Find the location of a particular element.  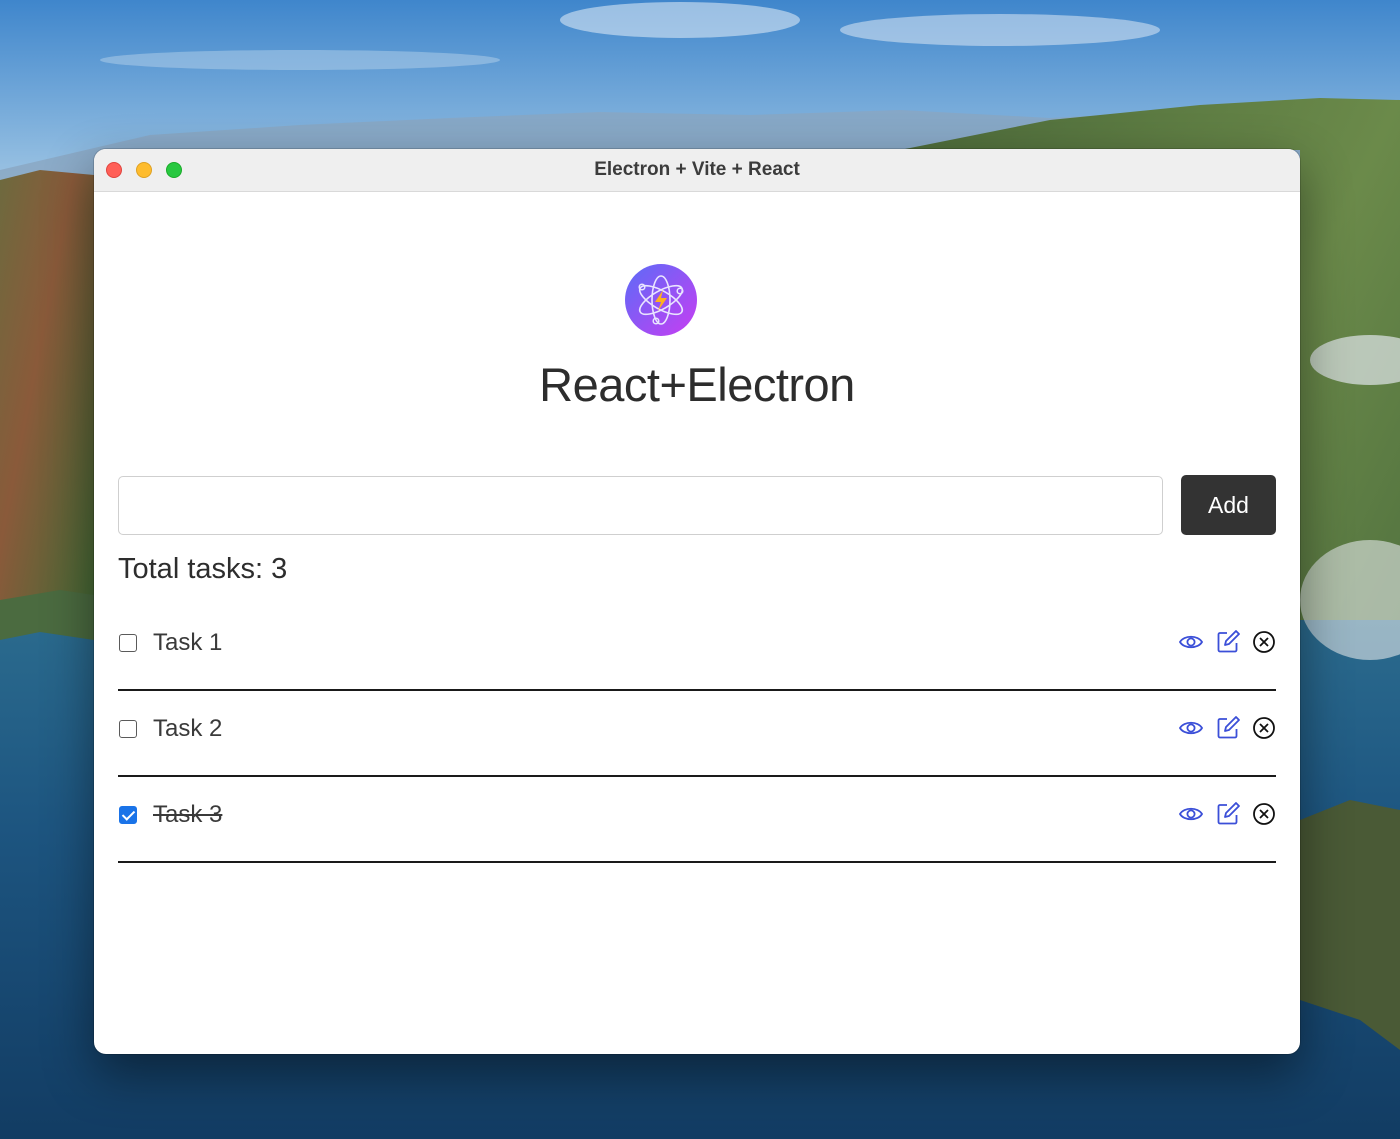

task-label: Task 2 is located at coordinates (188, 728).